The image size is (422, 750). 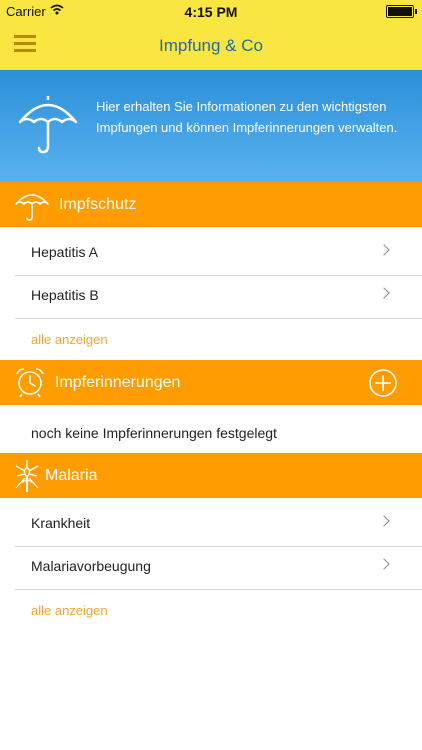 I want to click on empty-reminders-text: noch keine Impferinnerungen festgelegt, so click(x=154, y=433).